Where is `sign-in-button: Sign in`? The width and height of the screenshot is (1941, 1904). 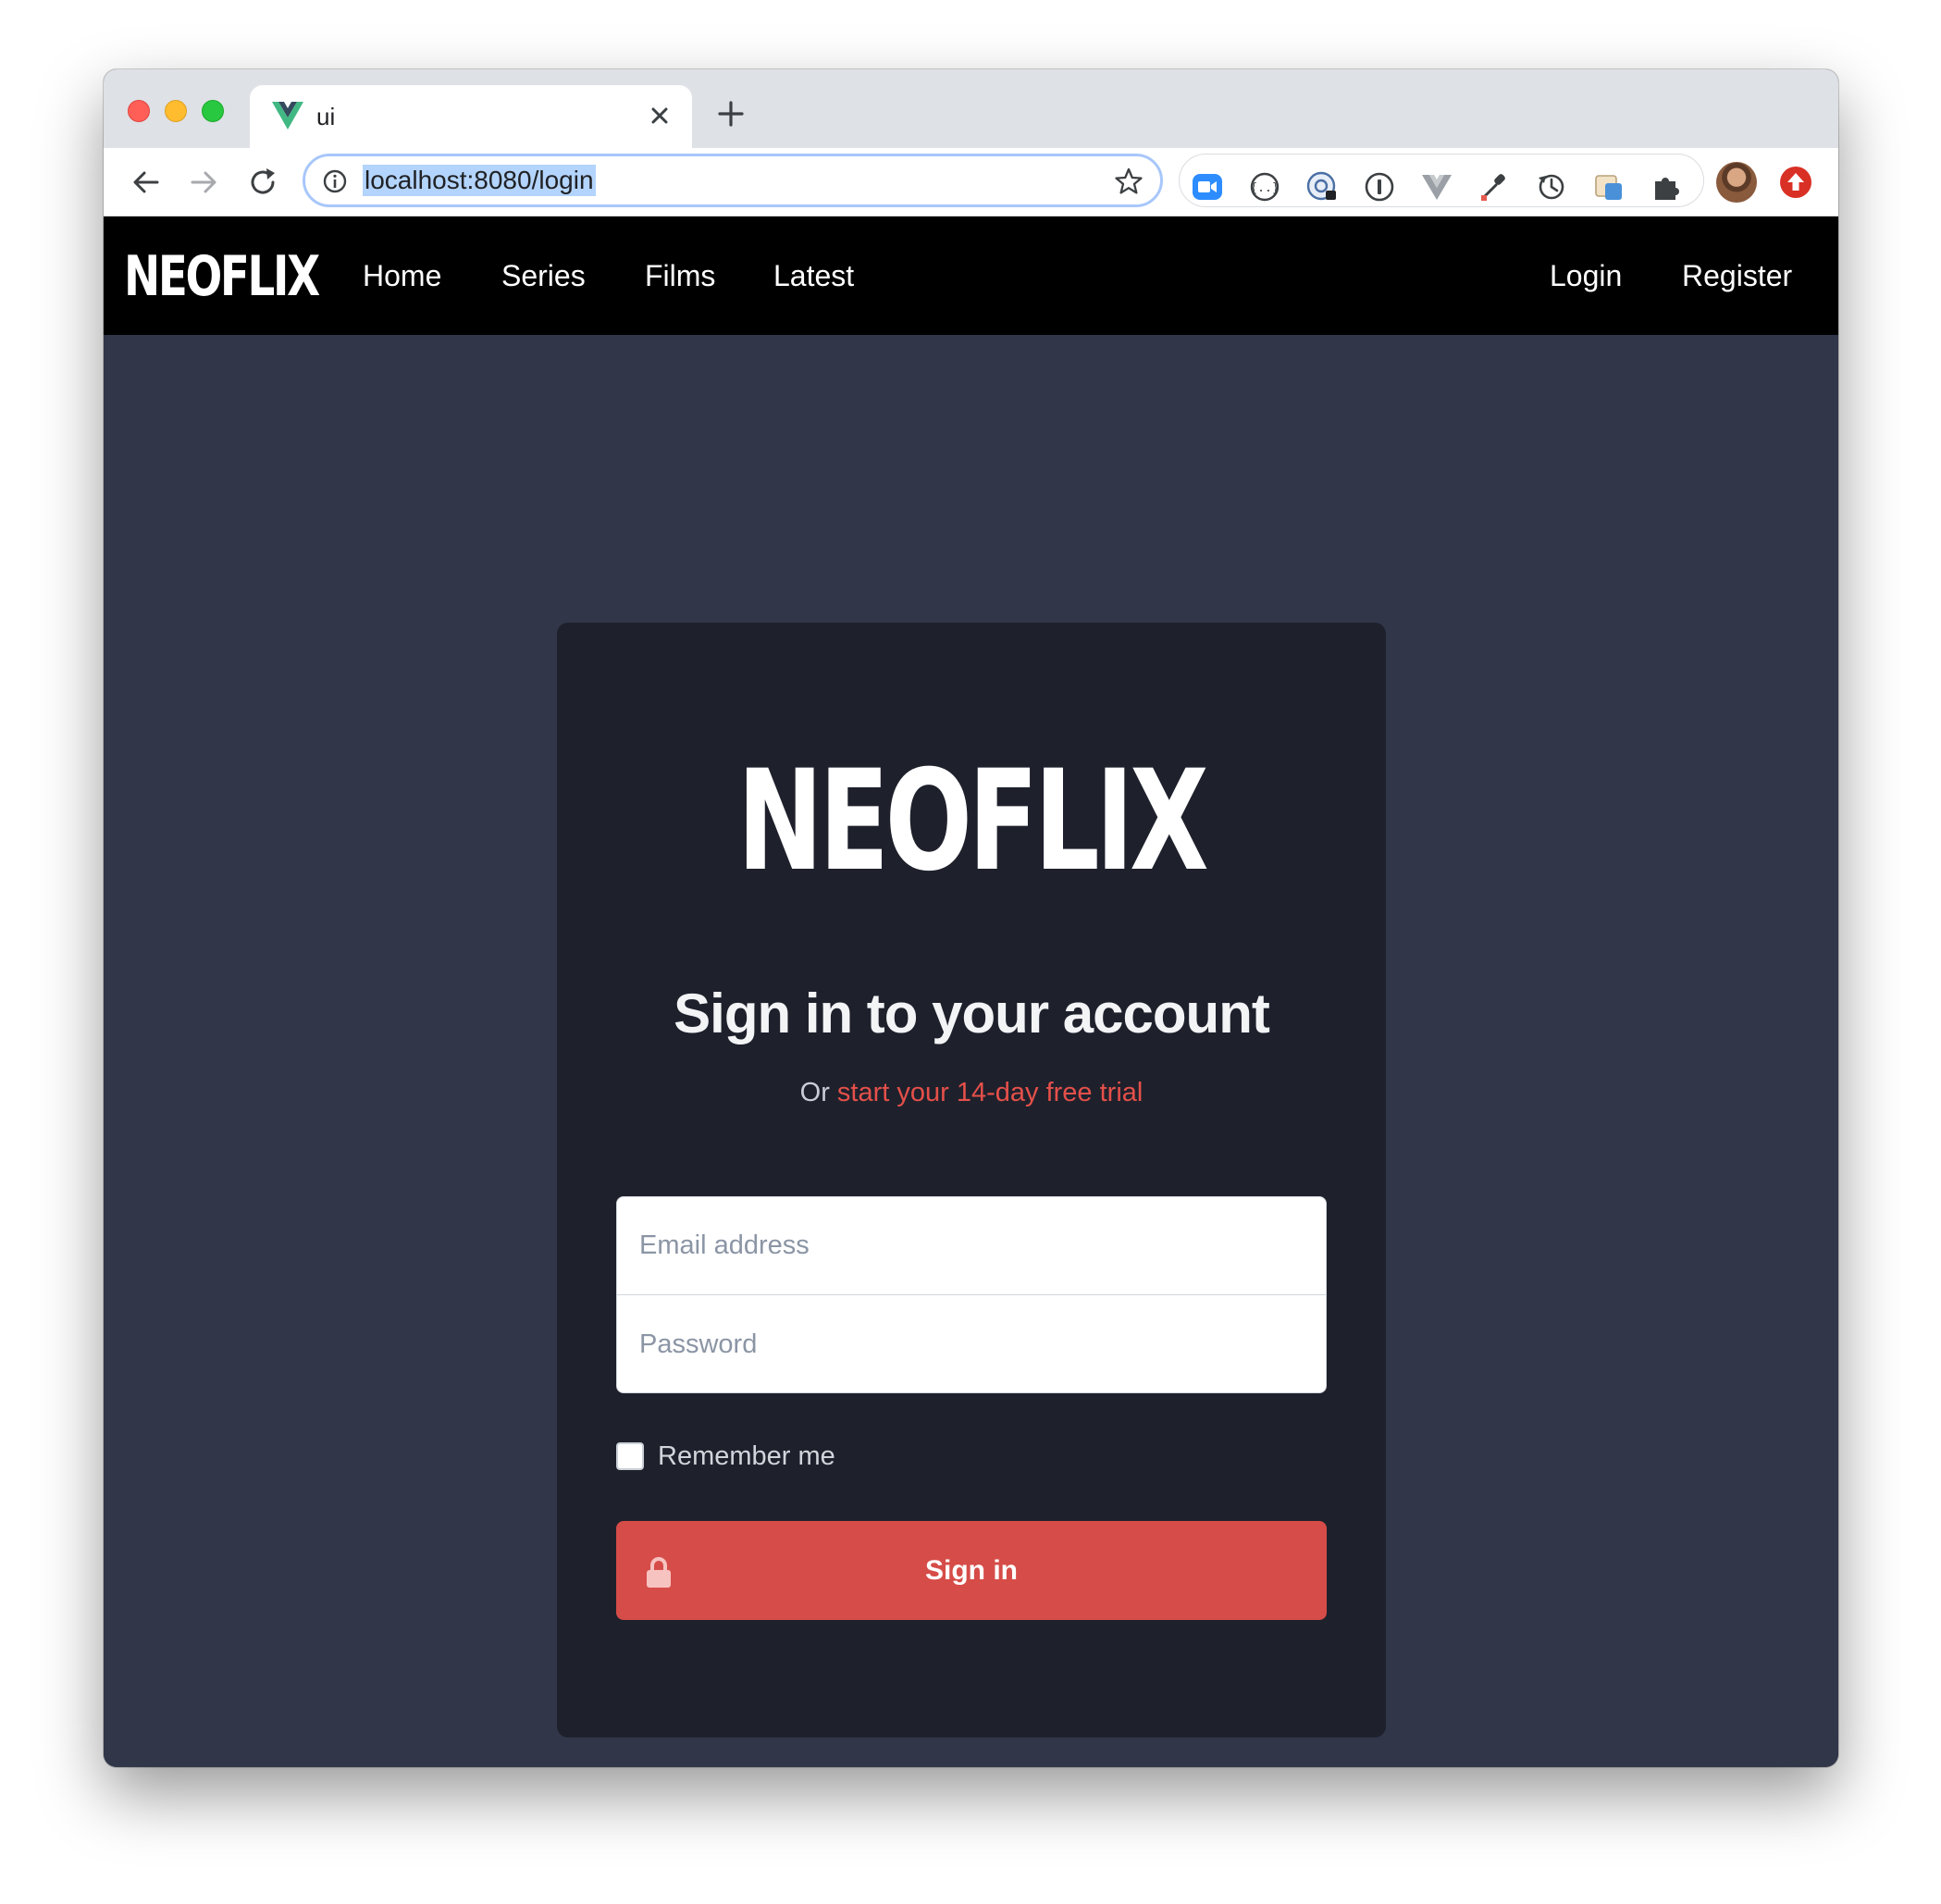
sign-in-button: Sign in is located at coordinates (971, 1570).